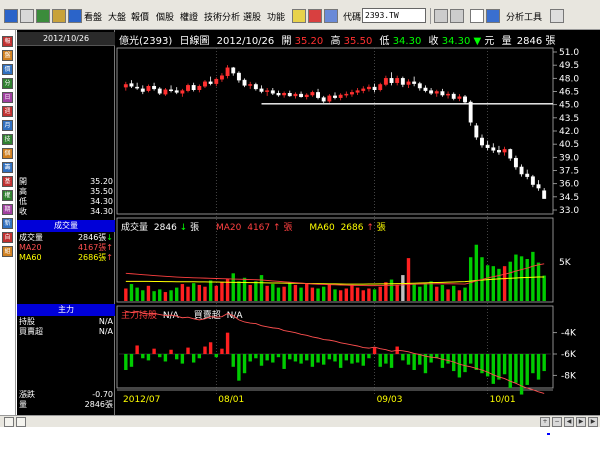 The width and height of the screenshot is (600, 450). What do you see at coordinates (27, 394) in the screenshot?
I see `change-label: 漲跌` at bounding box center [27, 394].